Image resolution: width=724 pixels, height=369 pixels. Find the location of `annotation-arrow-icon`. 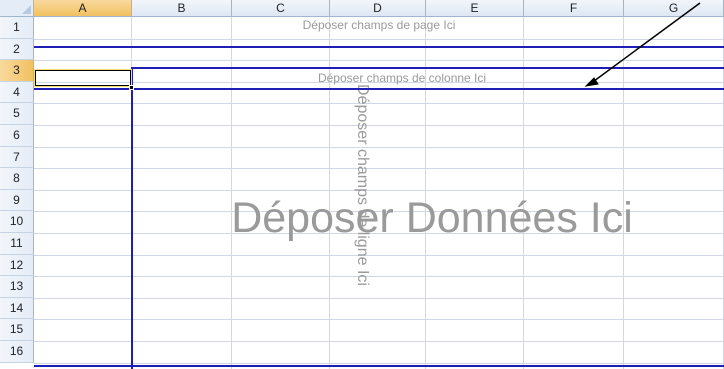

annotation-arrow-icon is located at coordinates (642, 44).